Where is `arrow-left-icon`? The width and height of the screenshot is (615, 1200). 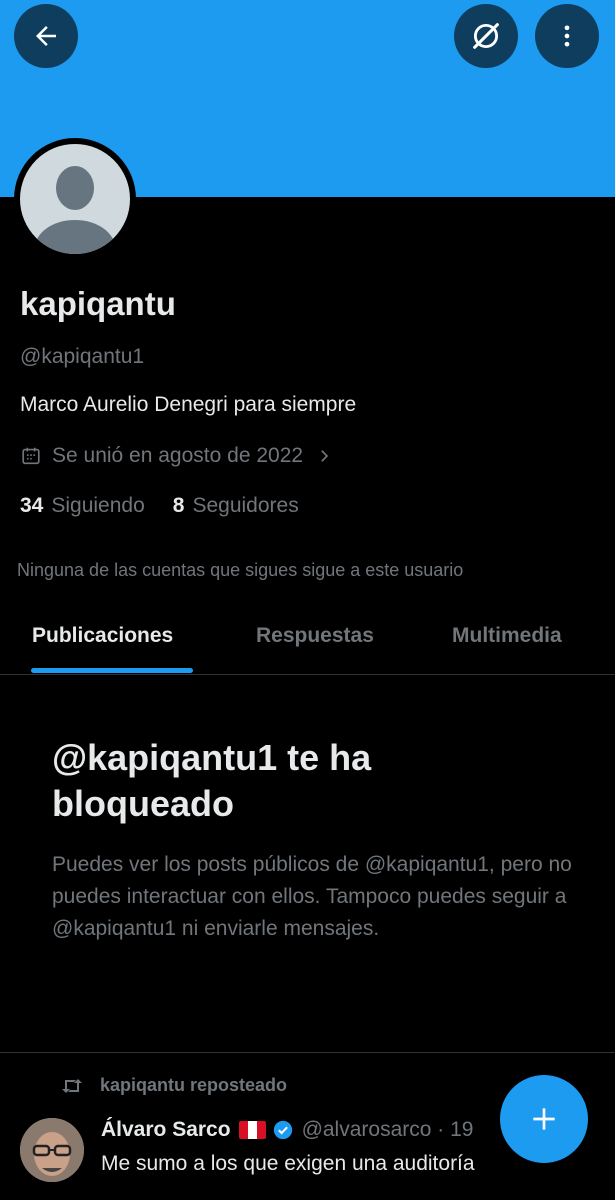 arrow-left-icon is located at coordinates (46, 36).